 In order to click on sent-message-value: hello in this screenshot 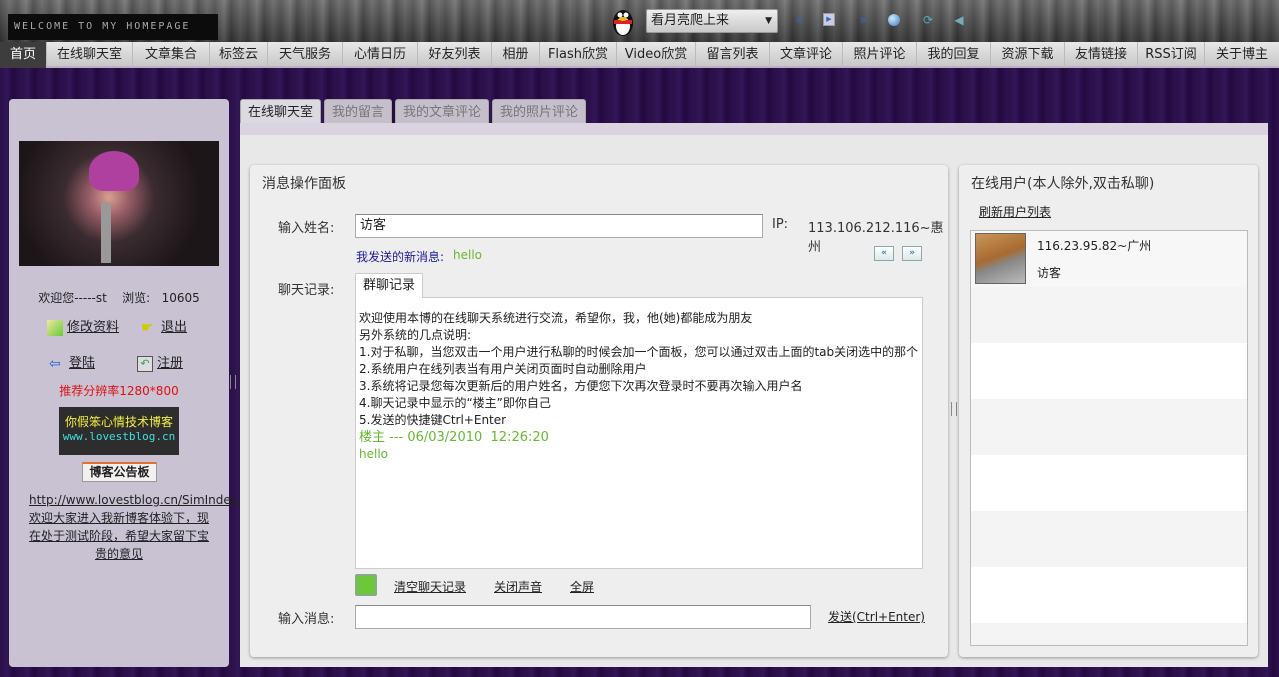, I will do `click(467, 255)`.